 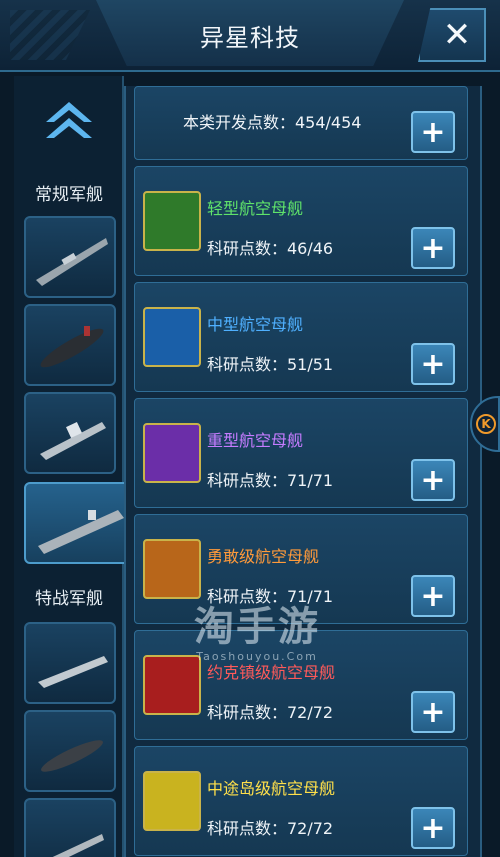 I want to click on summary-card: 本类开发点数：454/454 +, so click(x=301, y=123).